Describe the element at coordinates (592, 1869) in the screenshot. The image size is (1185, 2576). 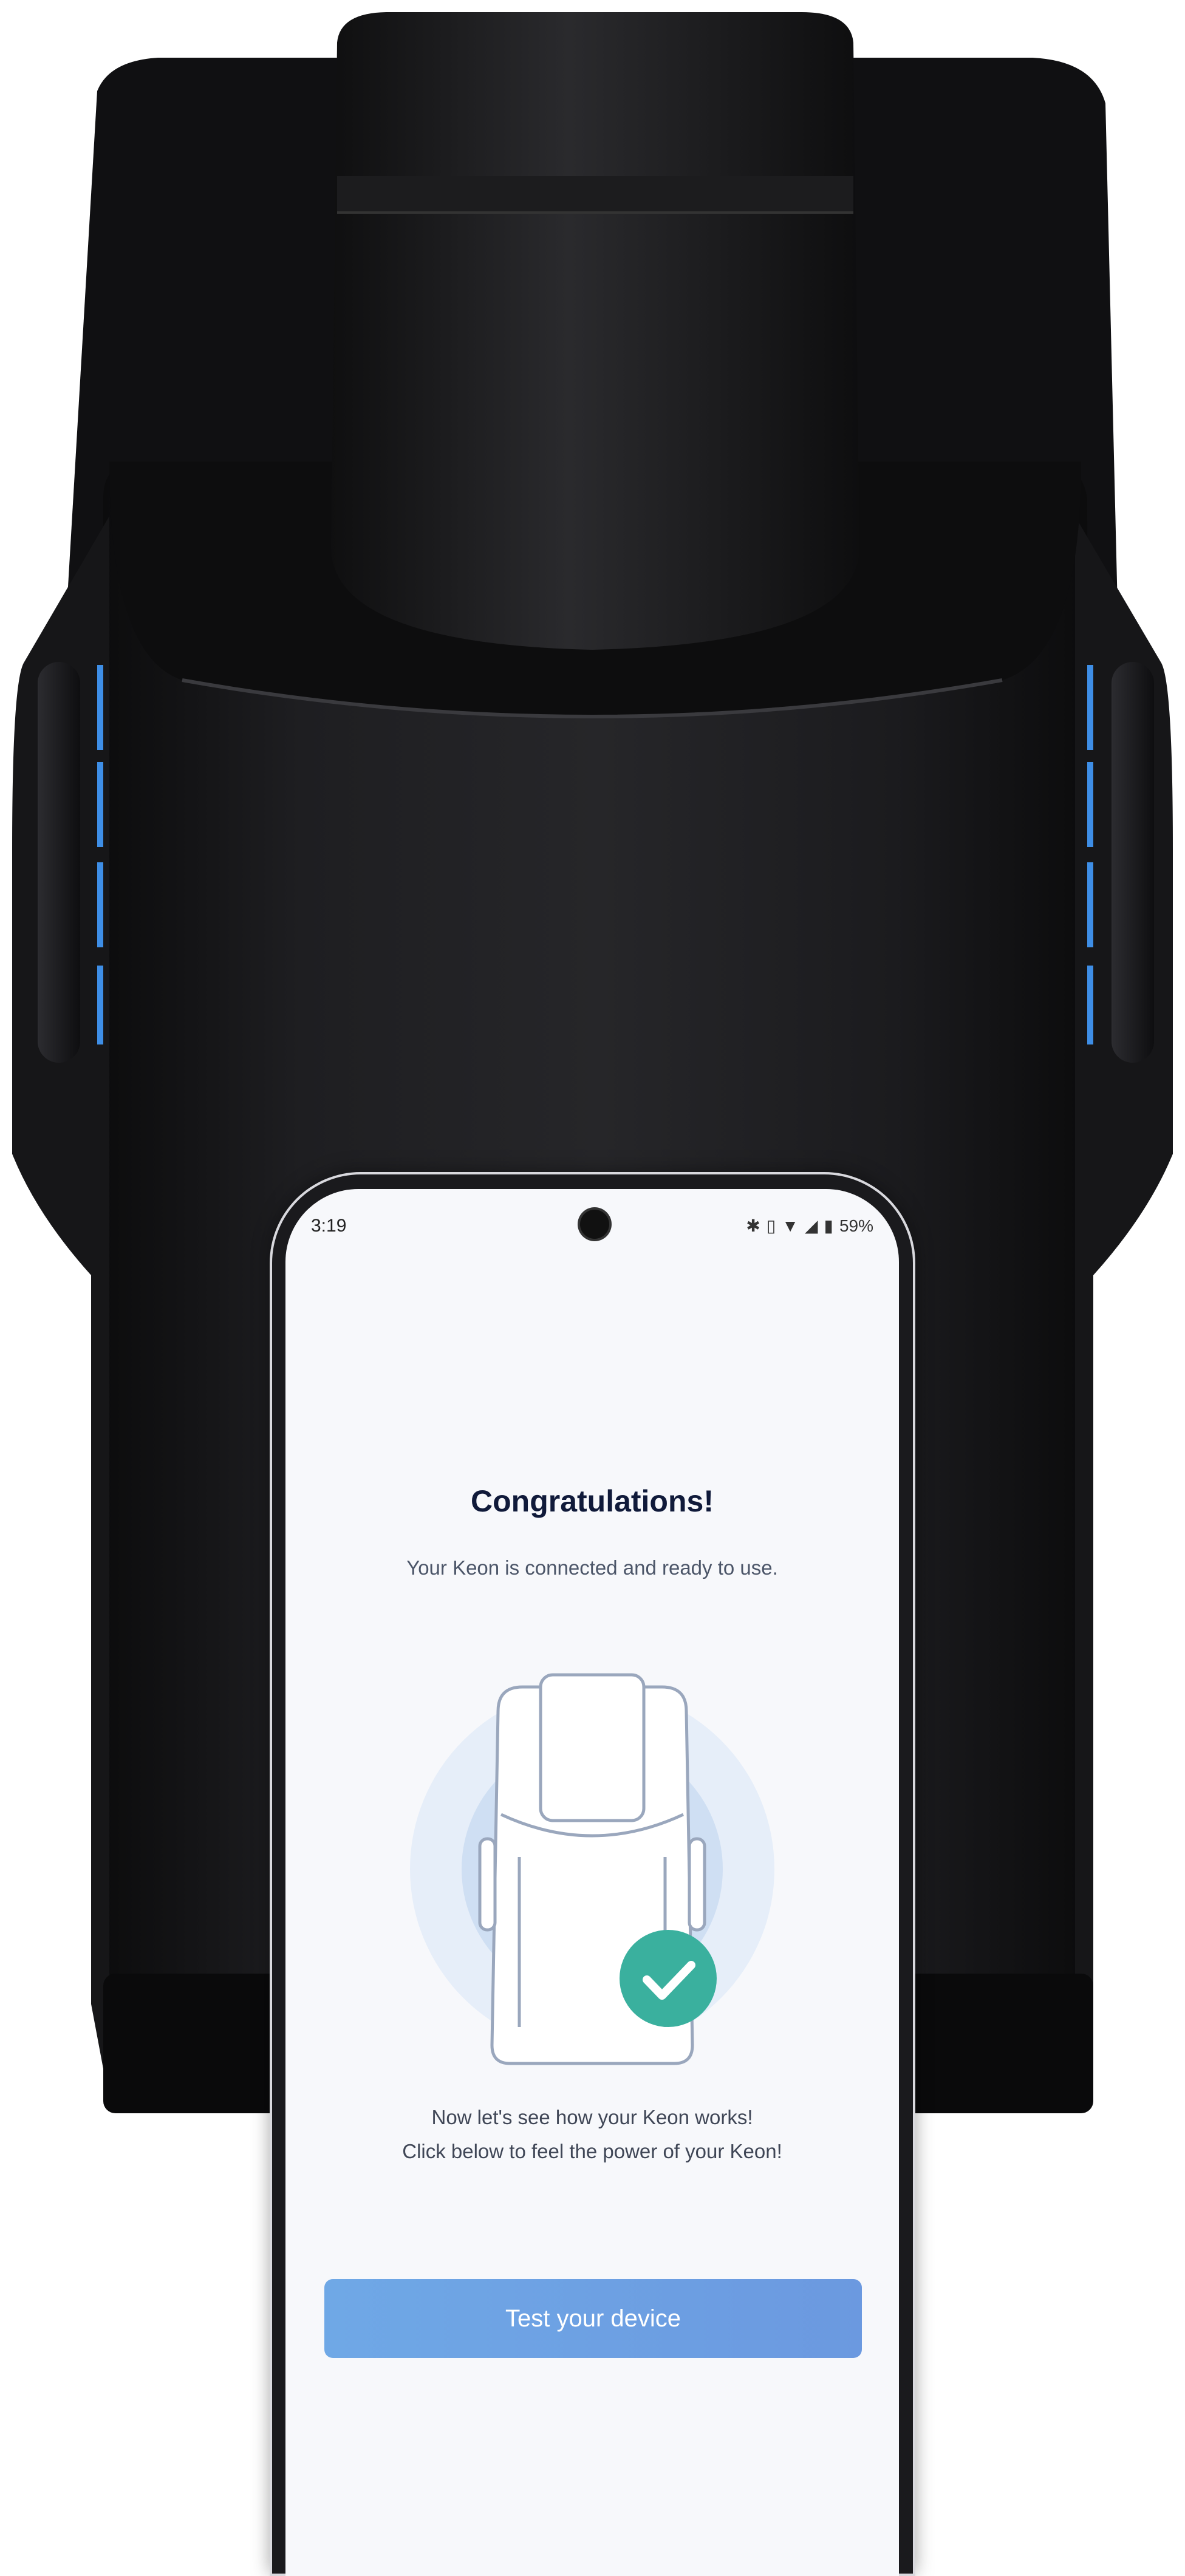
I see `connected-device-illustration` at that location.